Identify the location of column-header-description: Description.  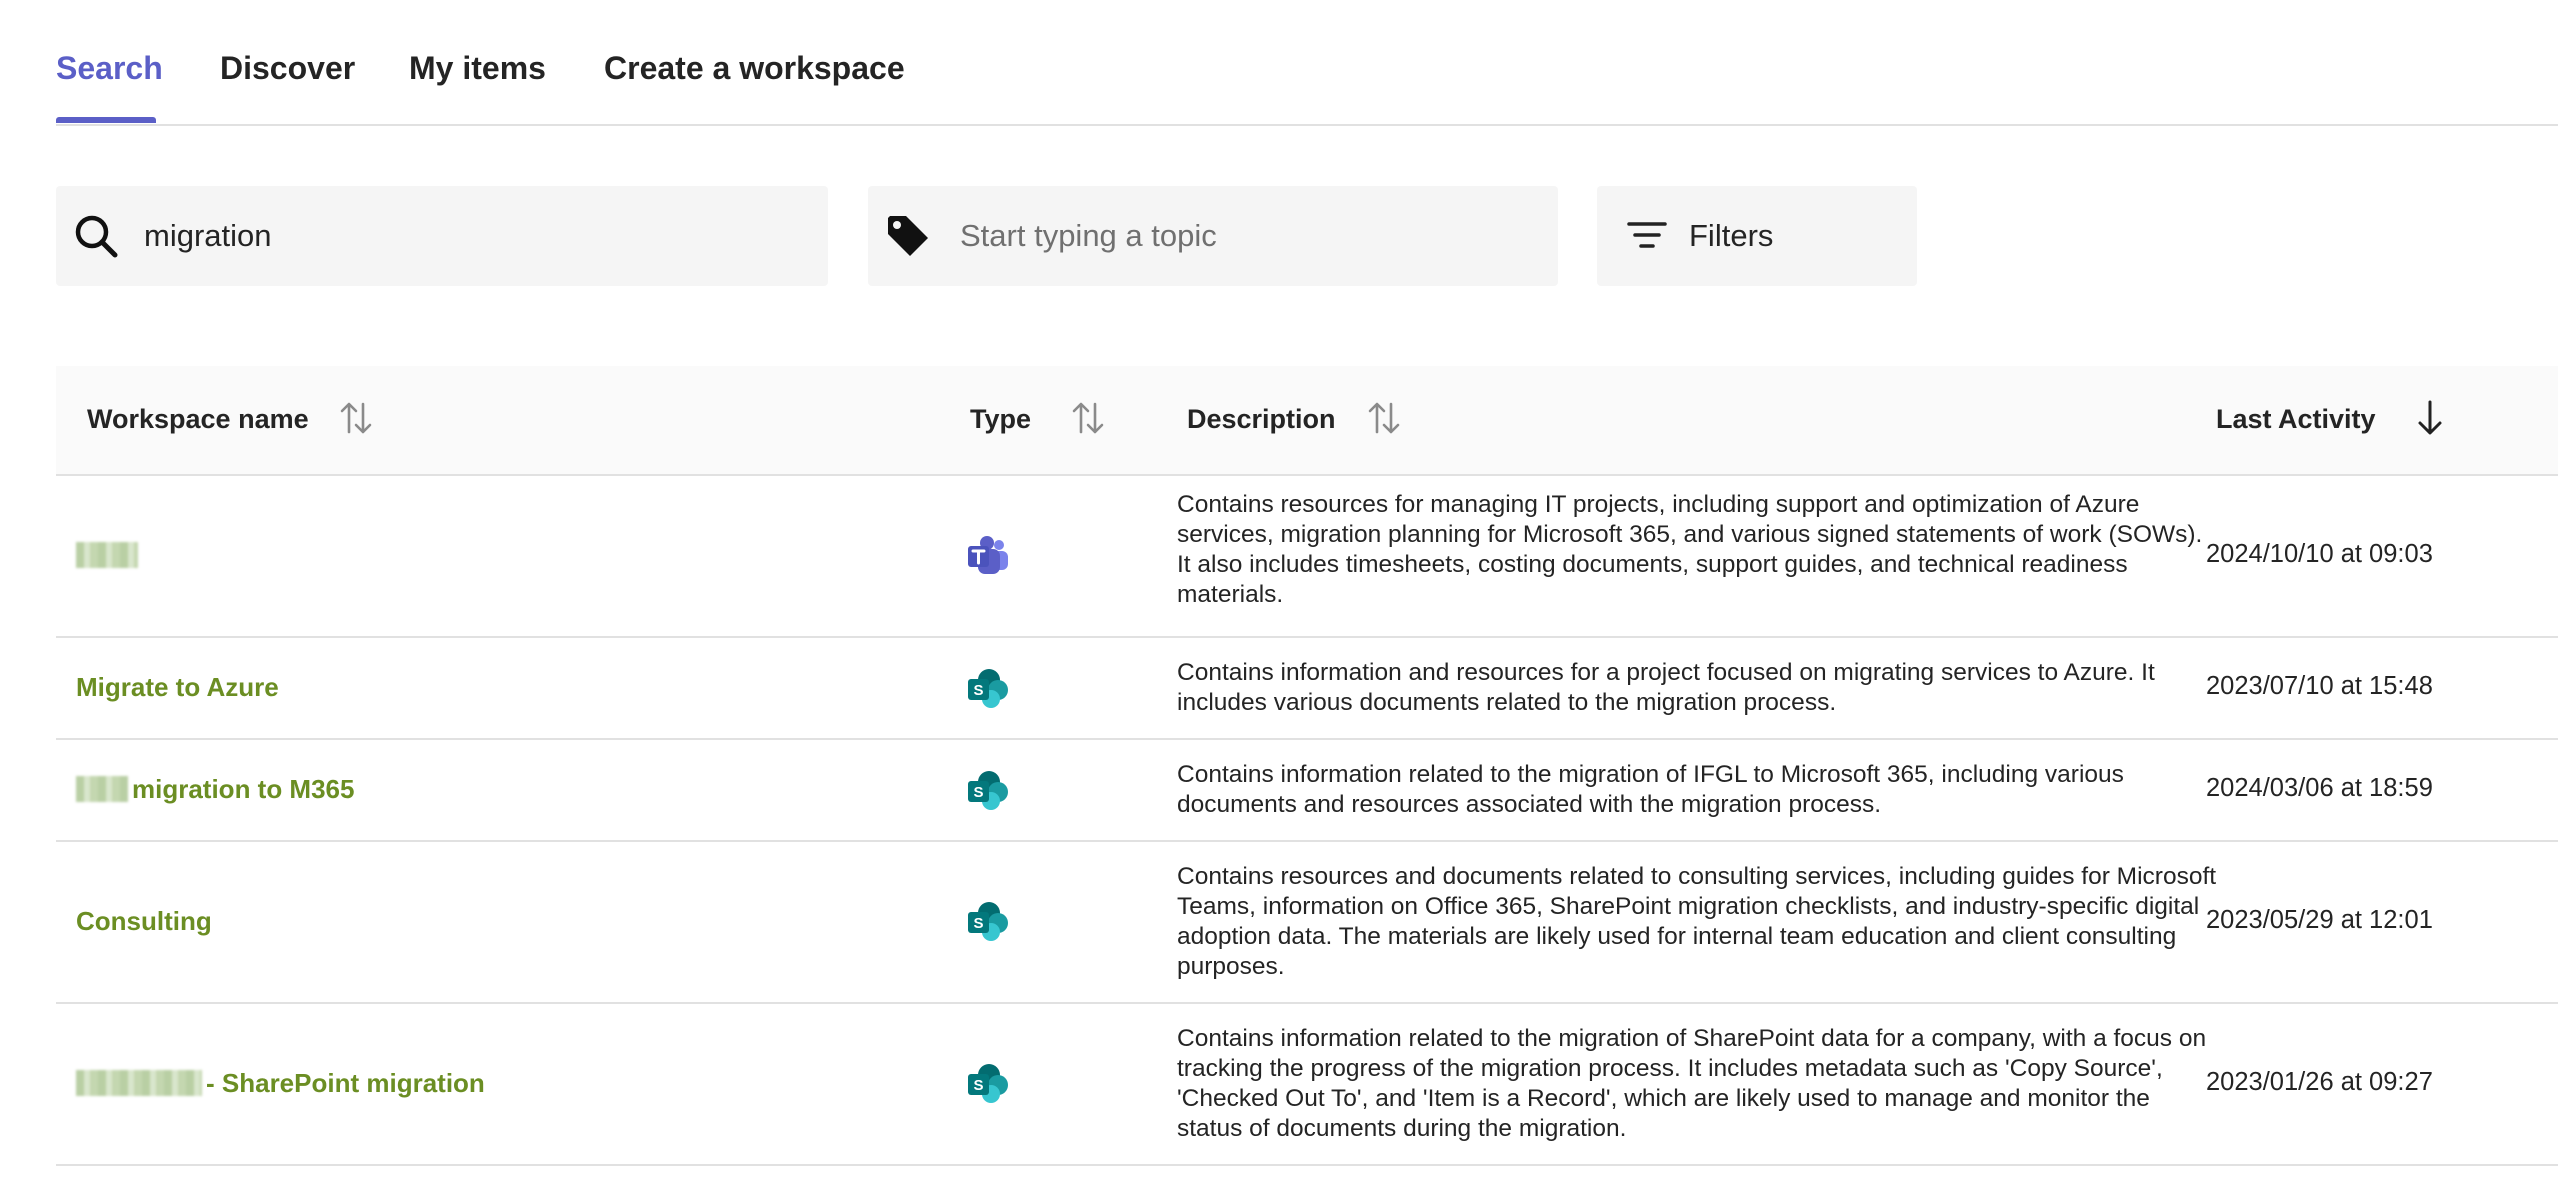
(1261, 419).